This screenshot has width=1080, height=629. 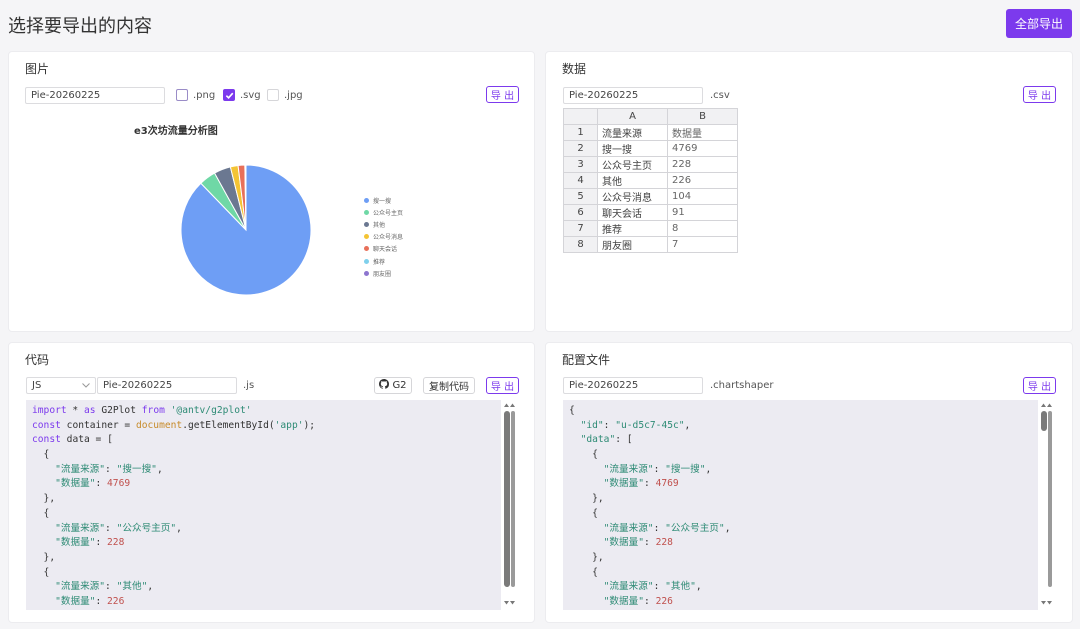 What do you see at coordinates (229, 95) in the screenshot?
I see `checkmark-icon` at bounding box center [229, 95].